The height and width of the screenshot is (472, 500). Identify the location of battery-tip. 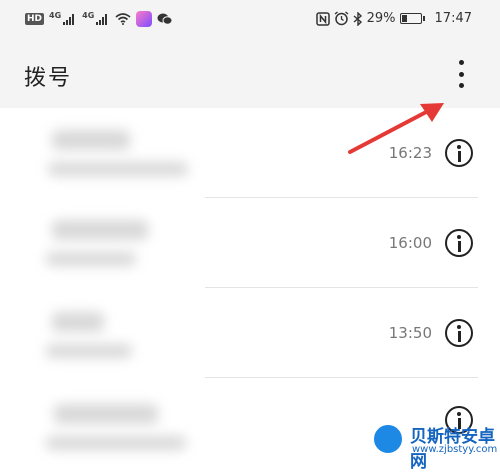
(423, 18).